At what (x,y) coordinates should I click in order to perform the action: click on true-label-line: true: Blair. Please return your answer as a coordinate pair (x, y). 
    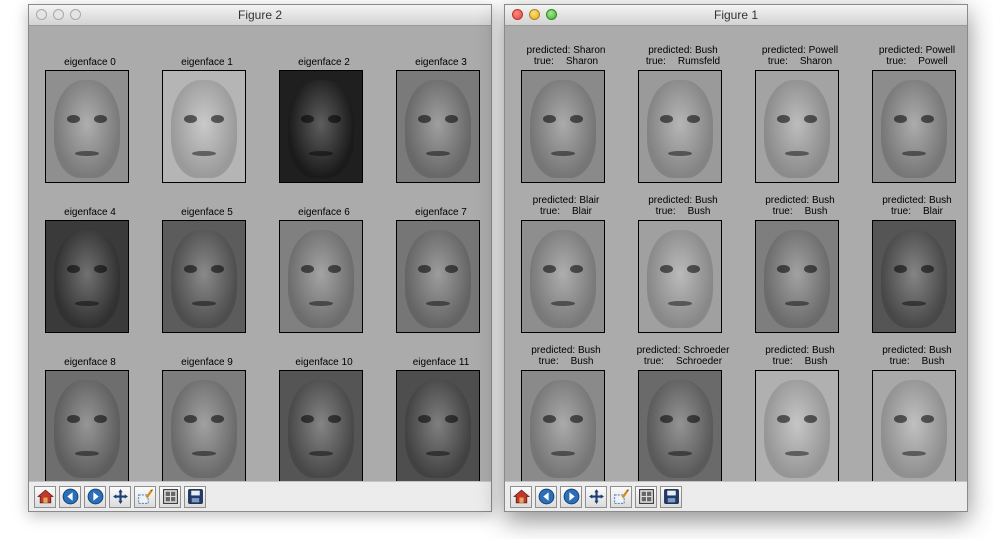
    Looking at the image, I should click on (907, 211).